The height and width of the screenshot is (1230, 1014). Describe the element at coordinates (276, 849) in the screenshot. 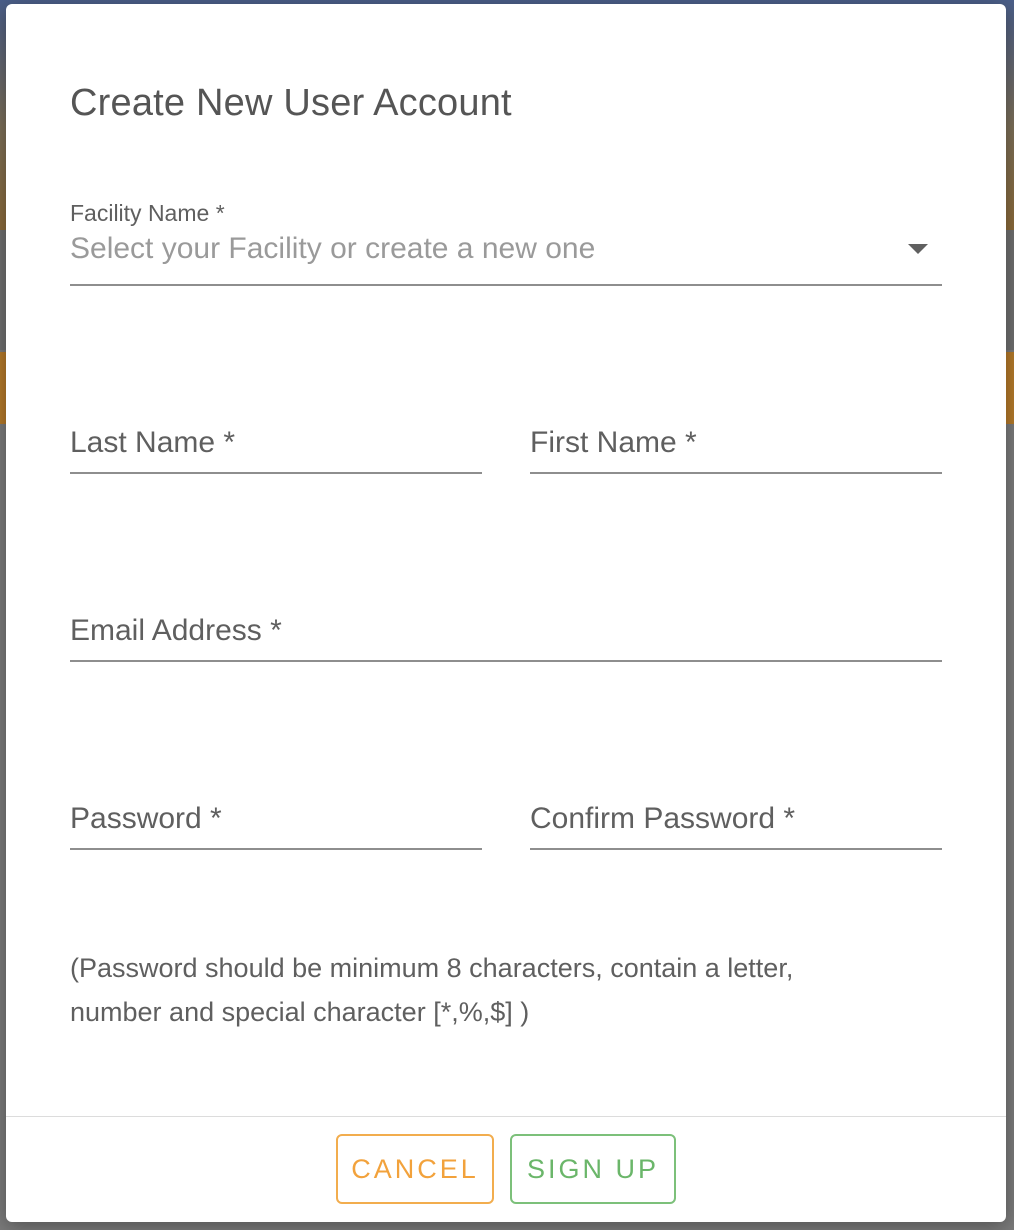

I see `password-underline` at that location.